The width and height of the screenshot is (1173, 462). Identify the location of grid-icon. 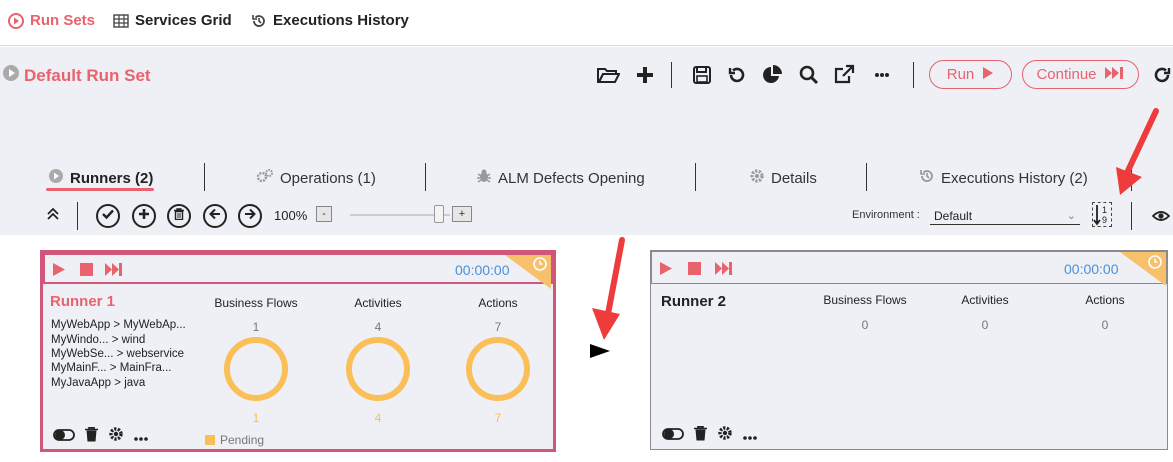
(121, 20).